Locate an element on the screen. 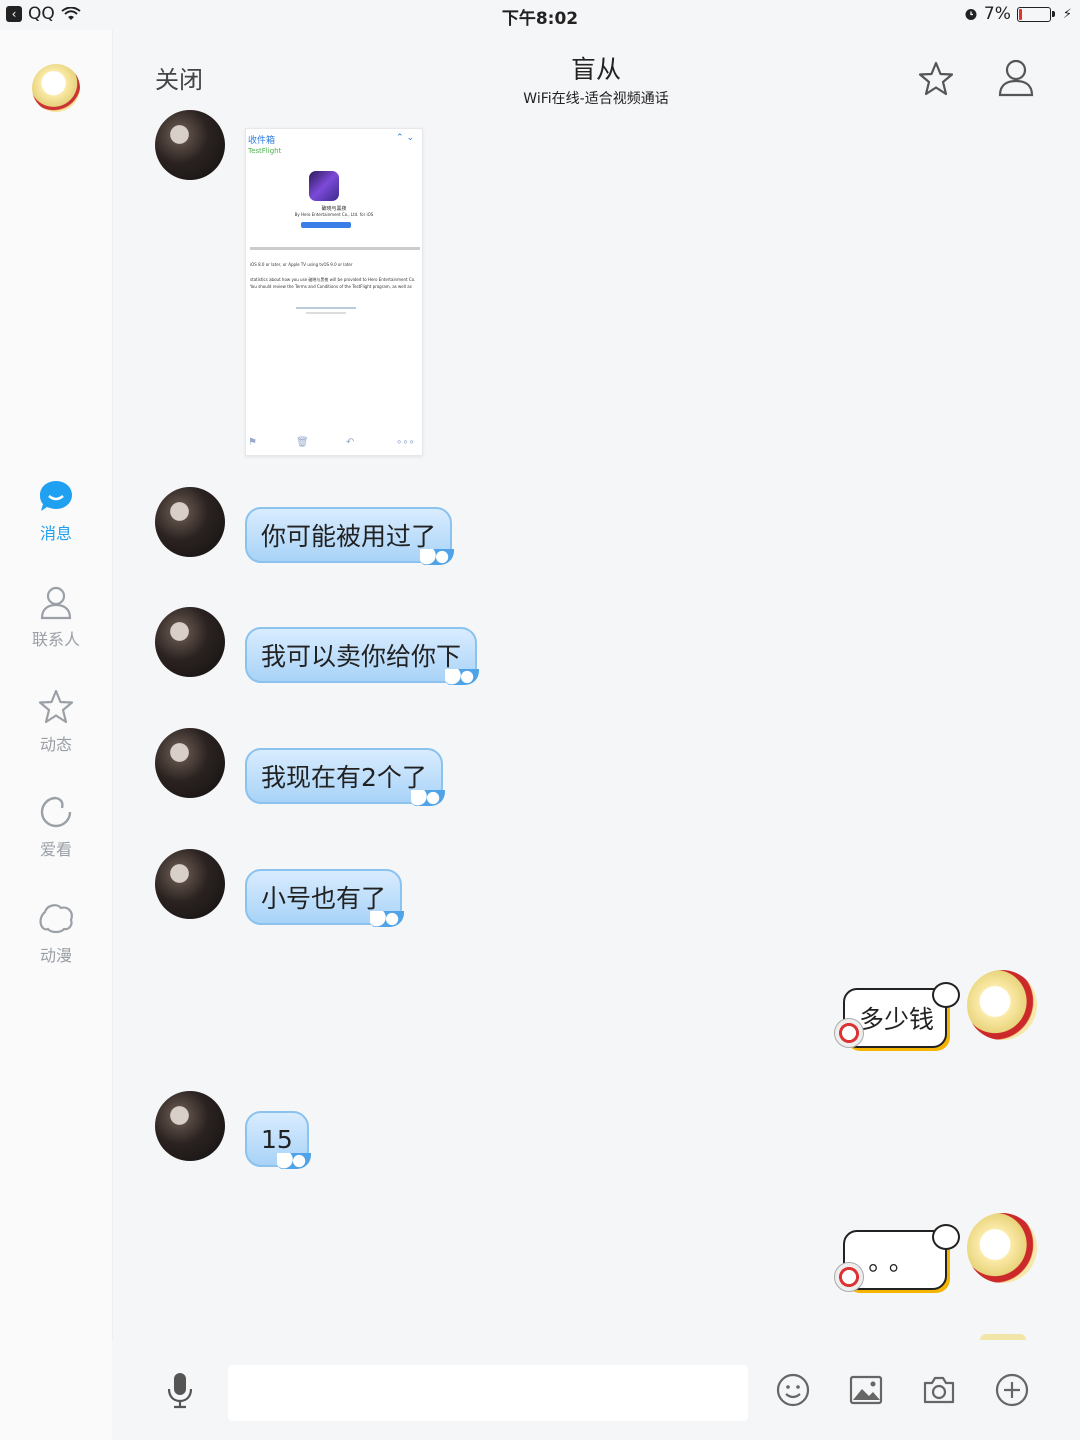 The image size is (1080, 1440). favorite-star-icon is located at coordinates (936, 81).